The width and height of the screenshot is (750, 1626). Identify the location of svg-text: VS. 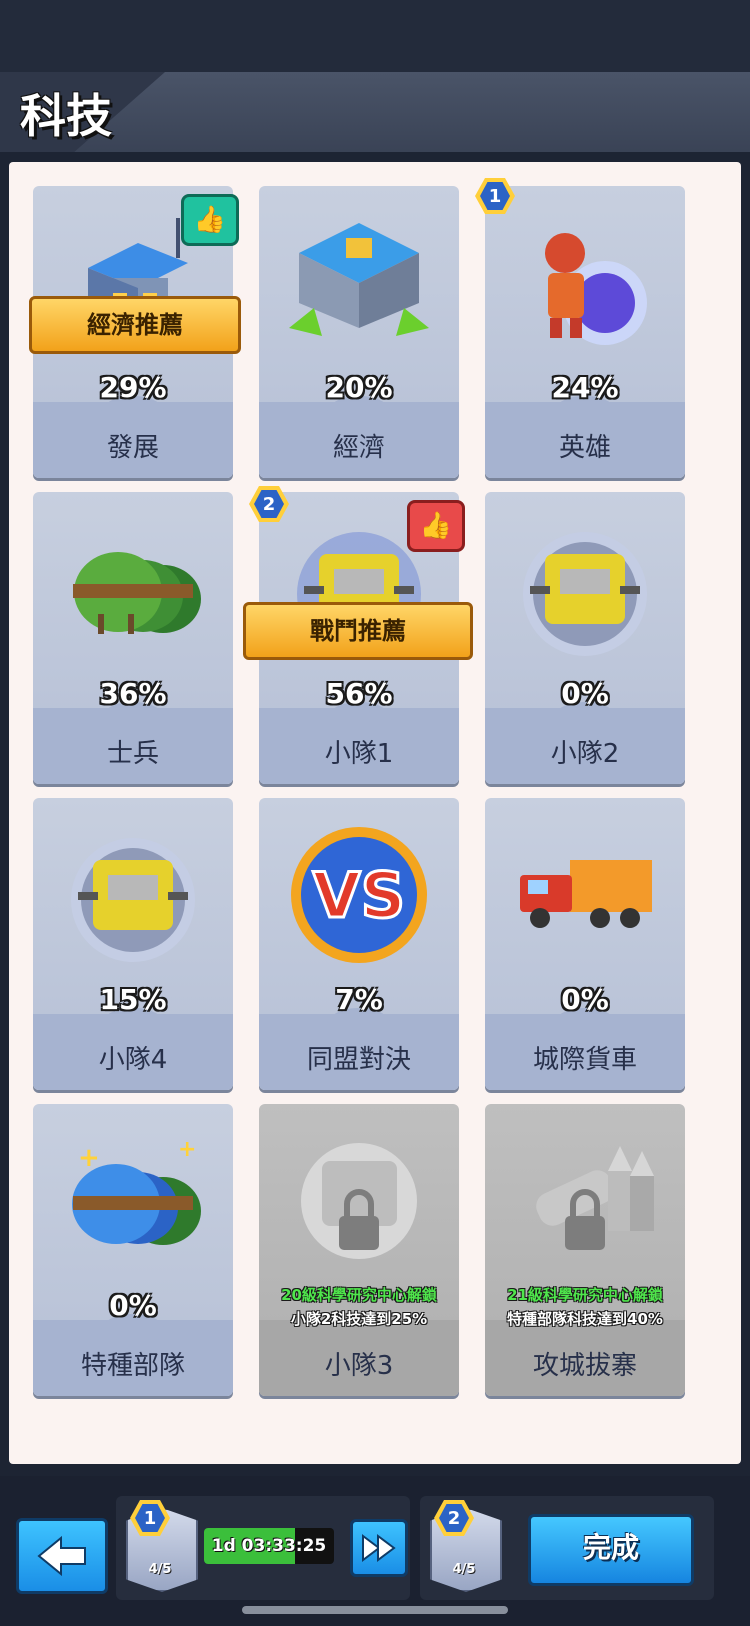
(359, 895).